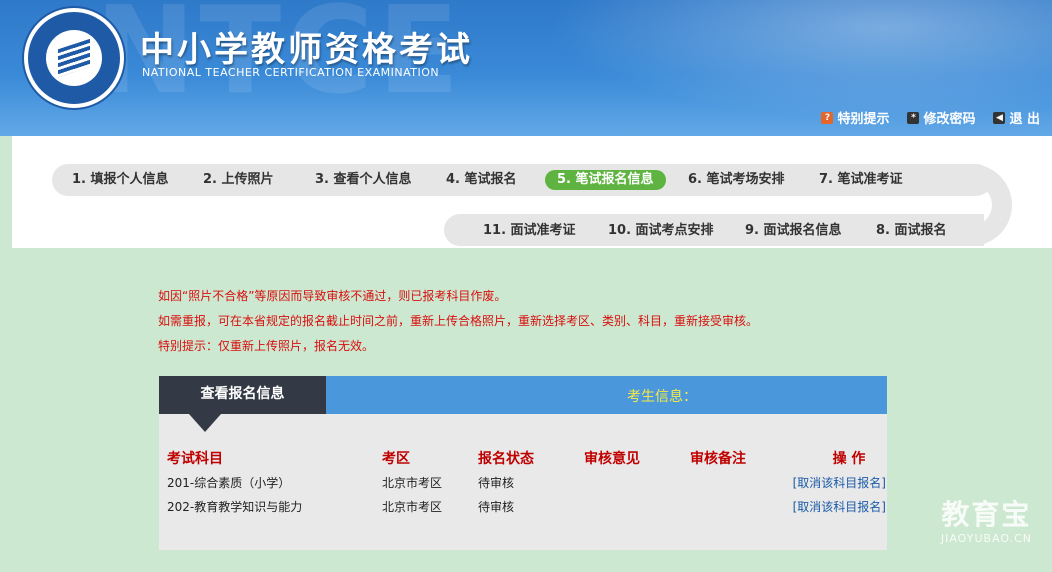  What do you see at coordinates (526, 506) in the screenshot?
I see `table-row: 202-教育教学知识与能力 北京市考区 待审核 [取消该科目报名]` at bounding box center [526, 506].